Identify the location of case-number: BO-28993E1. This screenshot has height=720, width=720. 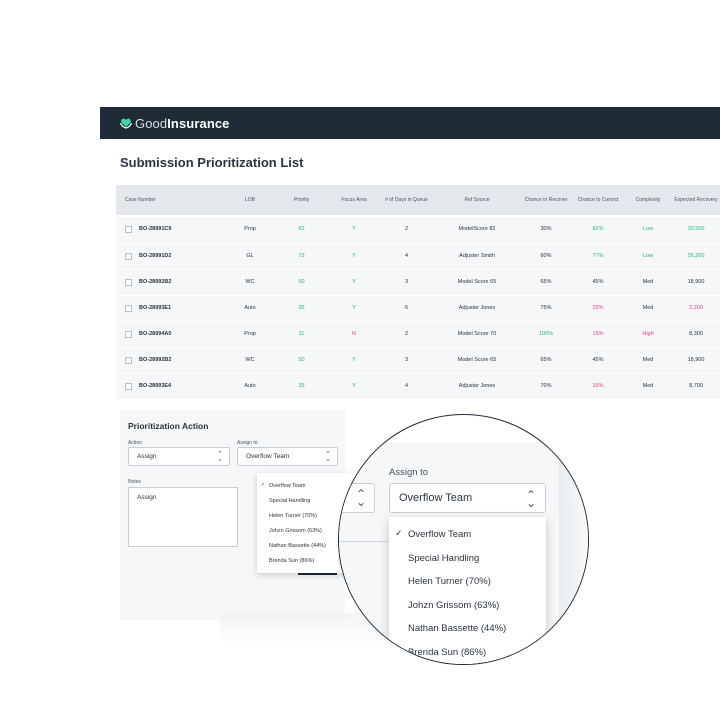
(155, 308).